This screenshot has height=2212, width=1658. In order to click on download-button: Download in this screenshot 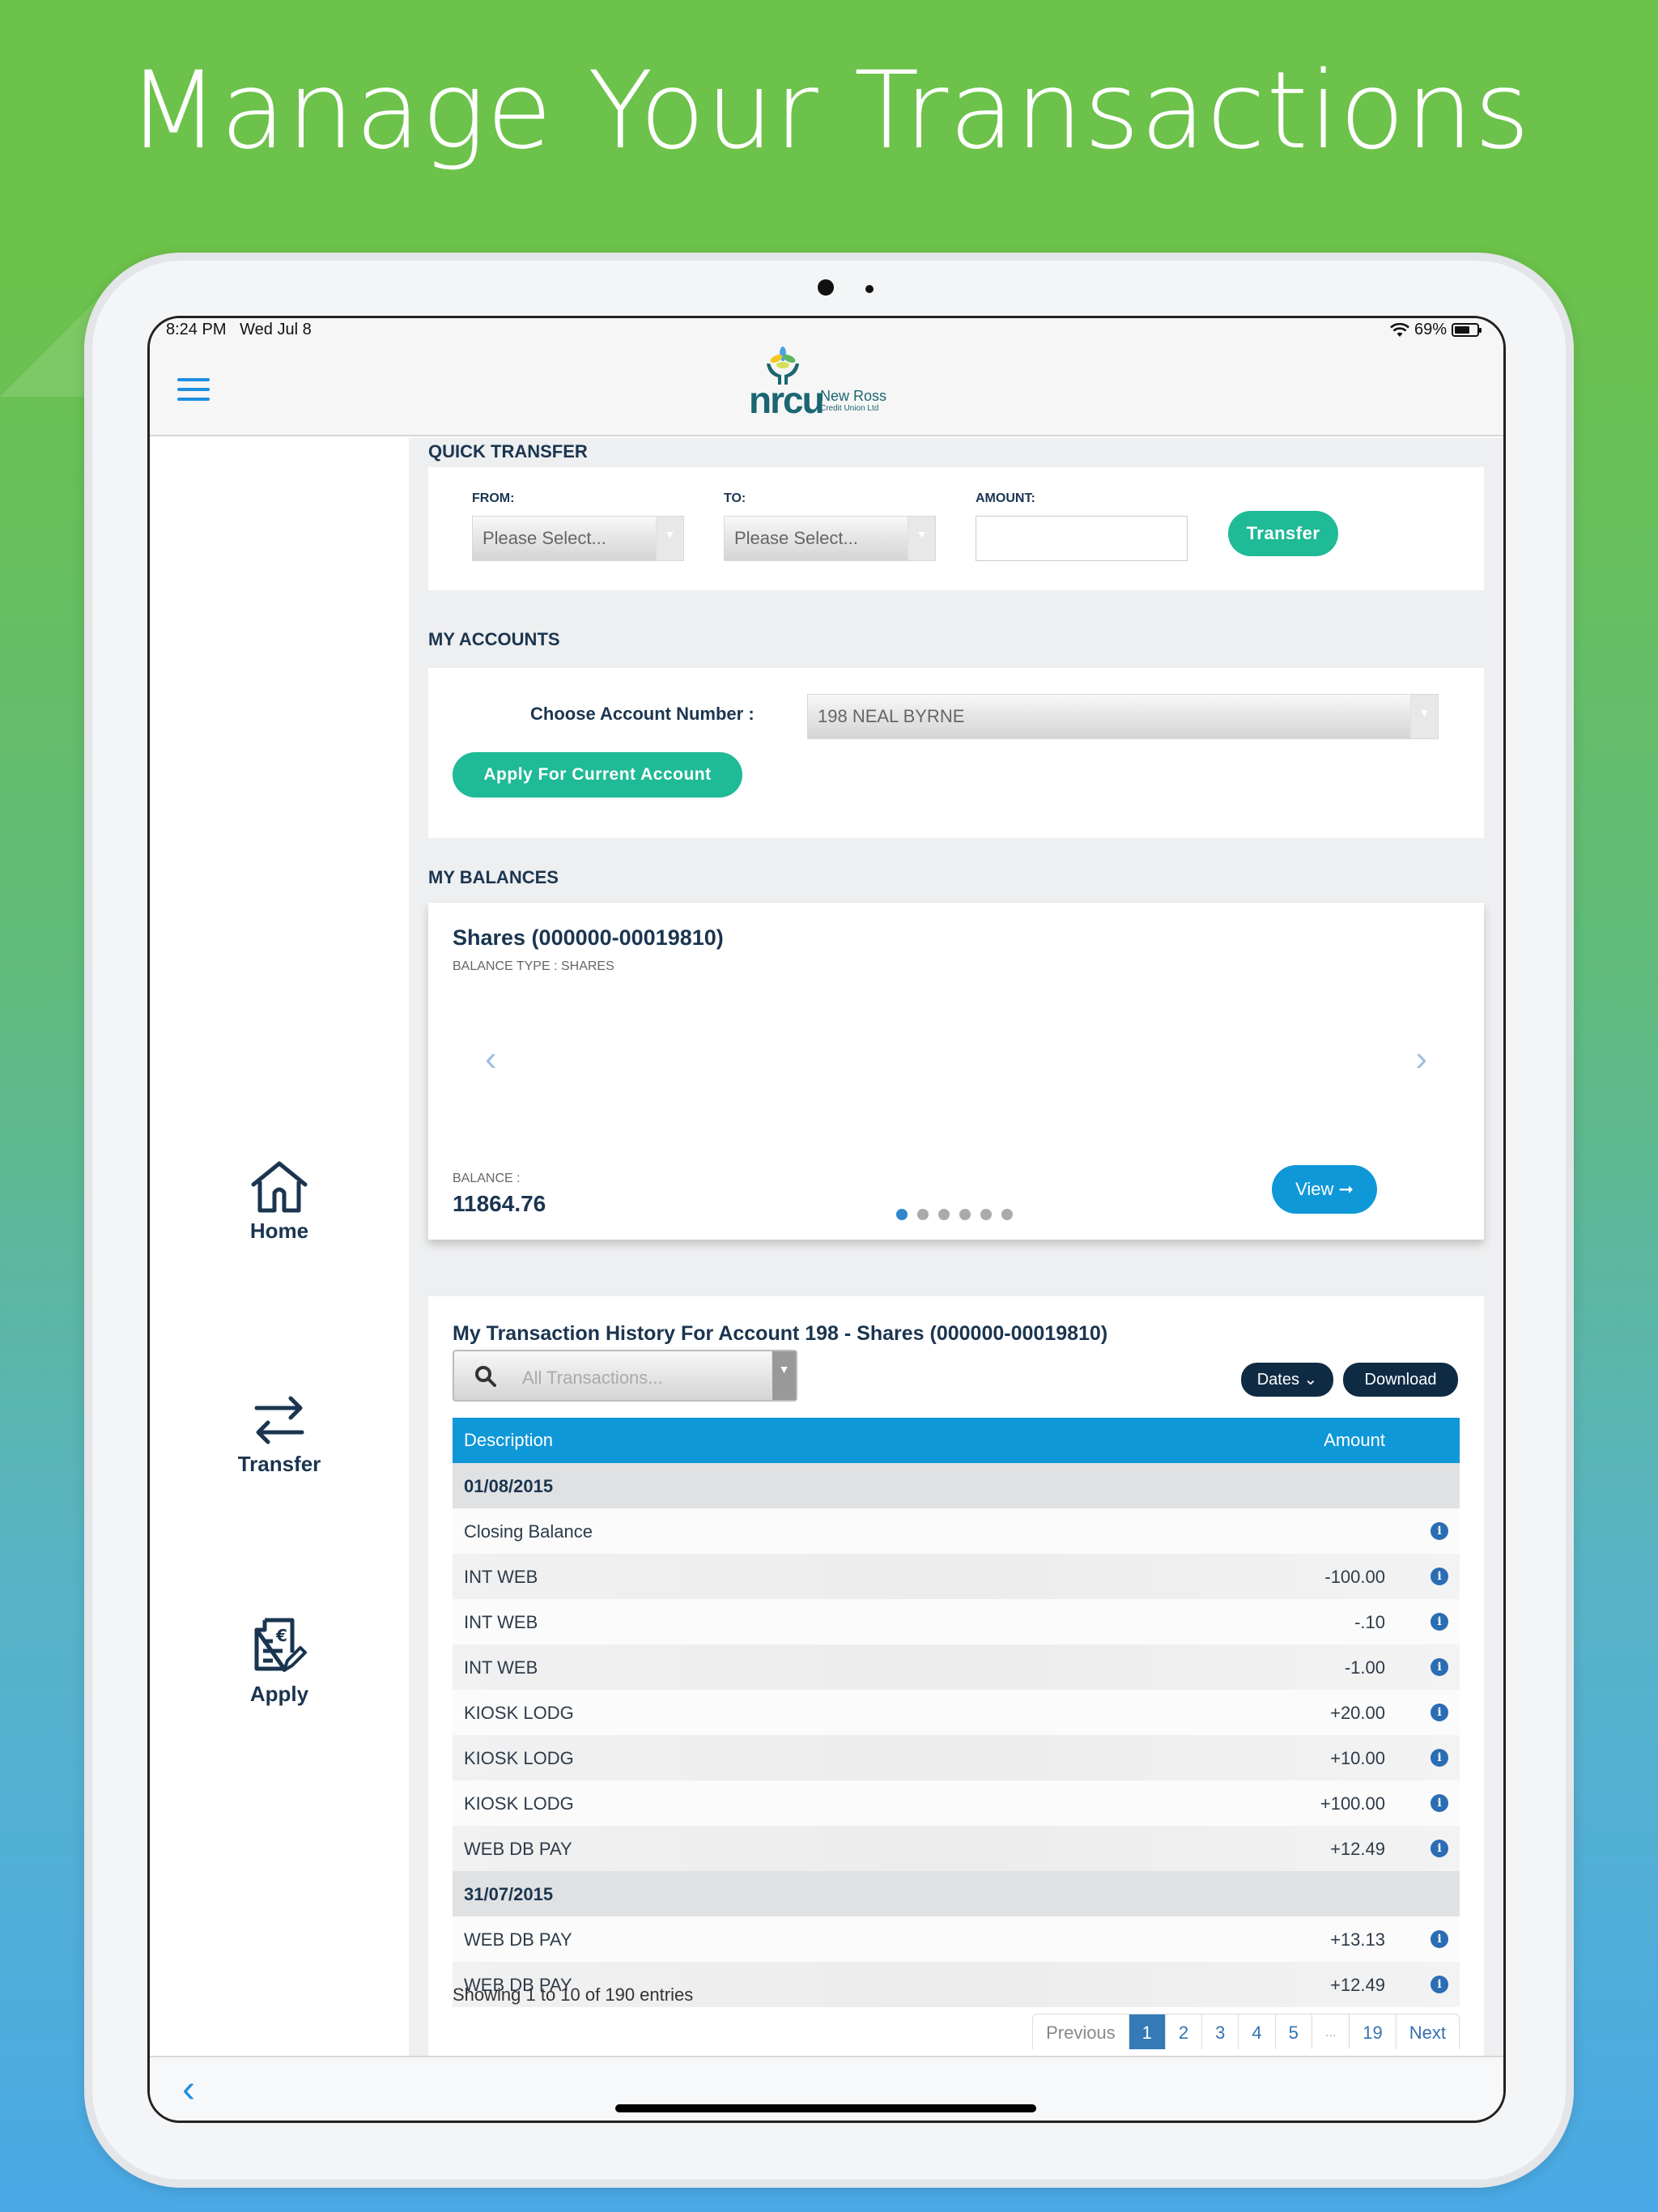, I will do `click(1400, 1380)`.